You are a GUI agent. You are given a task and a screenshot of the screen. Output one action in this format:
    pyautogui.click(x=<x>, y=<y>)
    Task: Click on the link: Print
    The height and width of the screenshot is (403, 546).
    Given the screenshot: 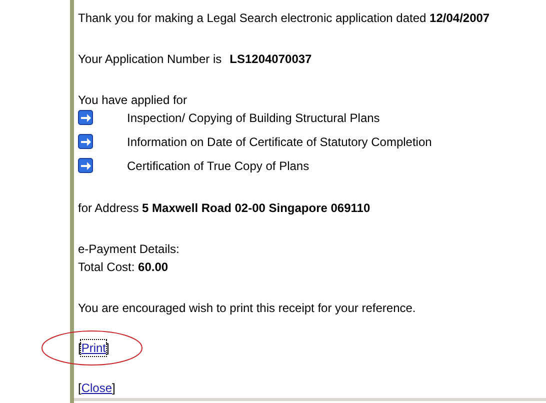 What is the action you would take?
    pyautogui.click(x=93, y=348)
    